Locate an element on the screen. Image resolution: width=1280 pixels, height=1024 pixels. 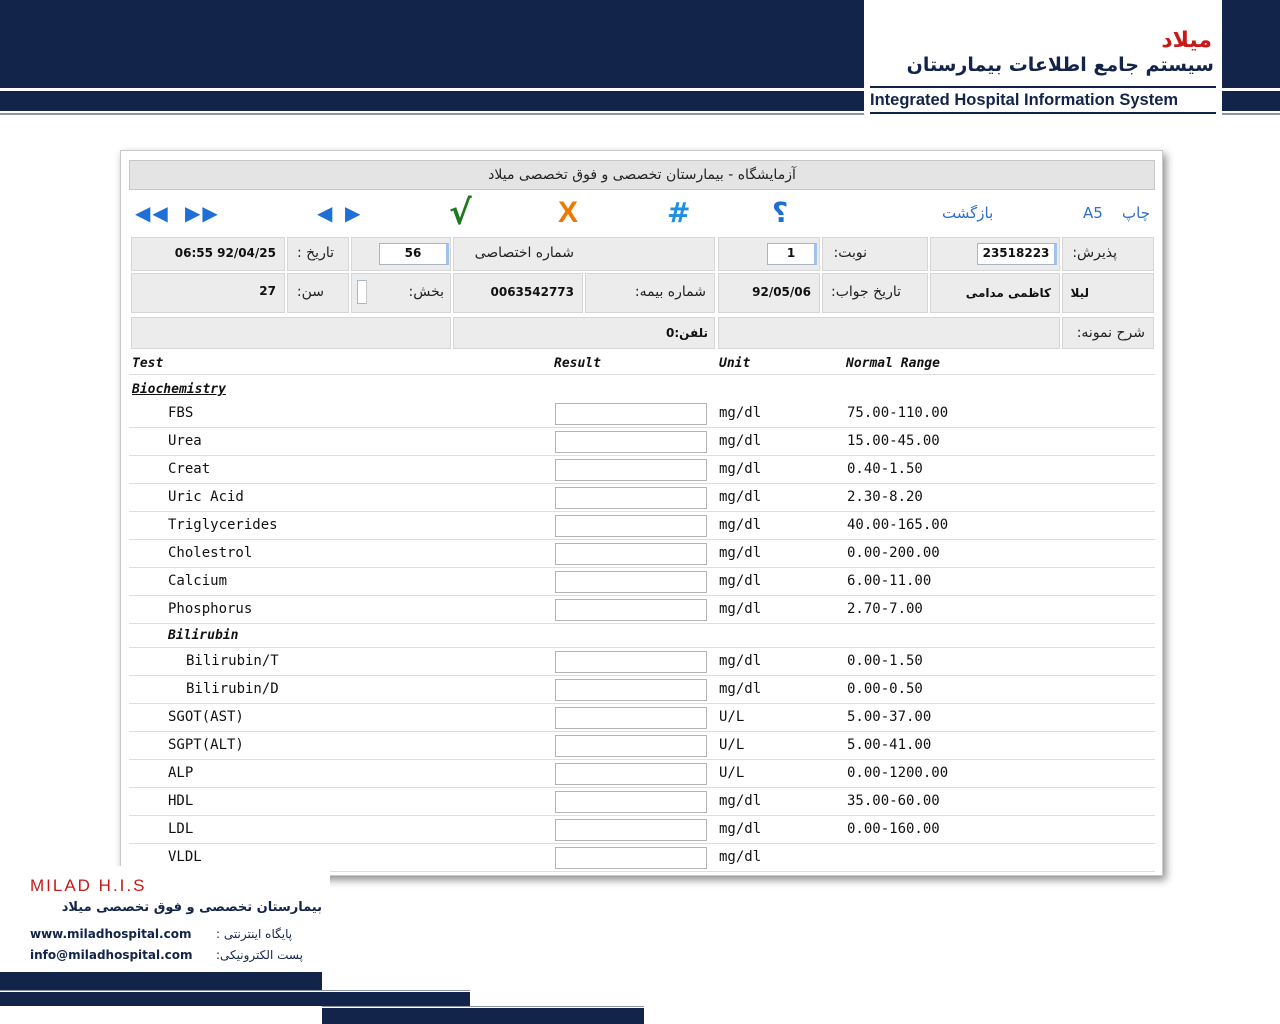
test-name: Phosphorus is located at coordinates (210, 609).